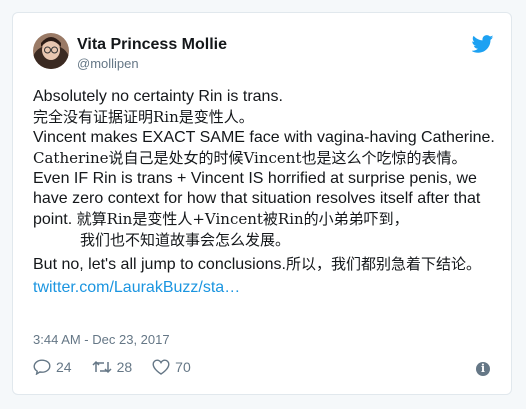 This screenshot has width=526, height=409. What do you see at coordinates (383, 264) in the screenshot?
I see `tweet-line-translation: 所以，我们都别急着下结论。` at bounding box center [383, 264].